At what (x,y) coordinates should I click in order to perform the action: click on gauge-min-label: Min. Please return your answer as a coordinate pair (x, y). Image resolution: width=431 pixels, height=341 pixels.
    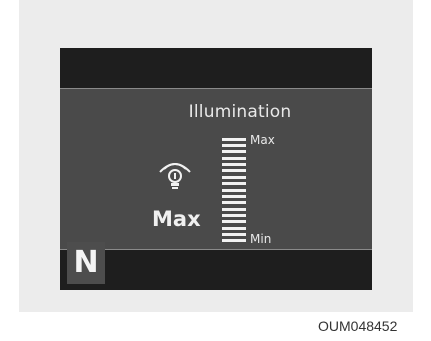
    Looking at the image, I should click on (261, 239).